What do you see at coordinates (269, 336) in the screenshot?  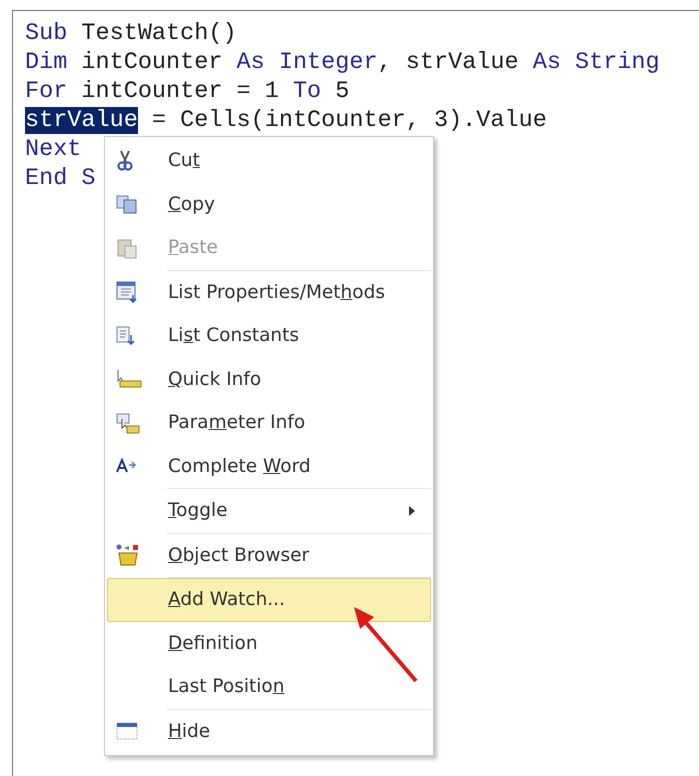 I see `menu-item: List Constants` at bounding box center [269, 336].